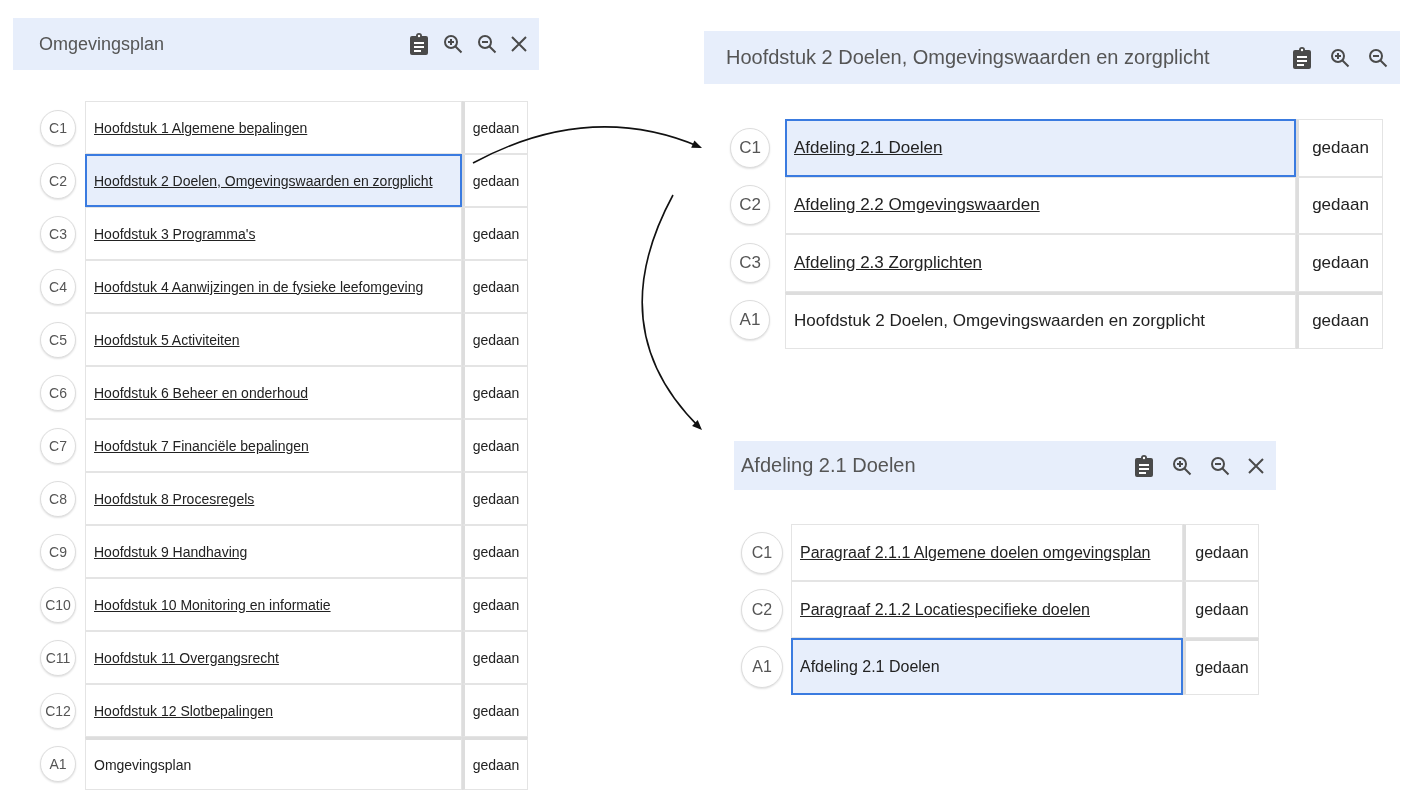 The width and height of the screenshot is (1418, 800). What do you see at coordinates (273, 763) in the screenshot?
I see `section-title-cell: Omgevingsplan` at bounding box center [273, 763].